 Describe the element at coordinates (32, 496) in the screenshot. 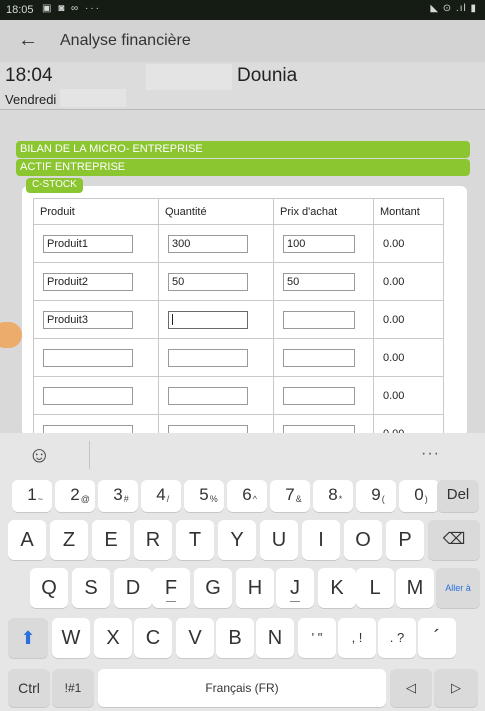

I see `key-1: 1 ~` at that location.